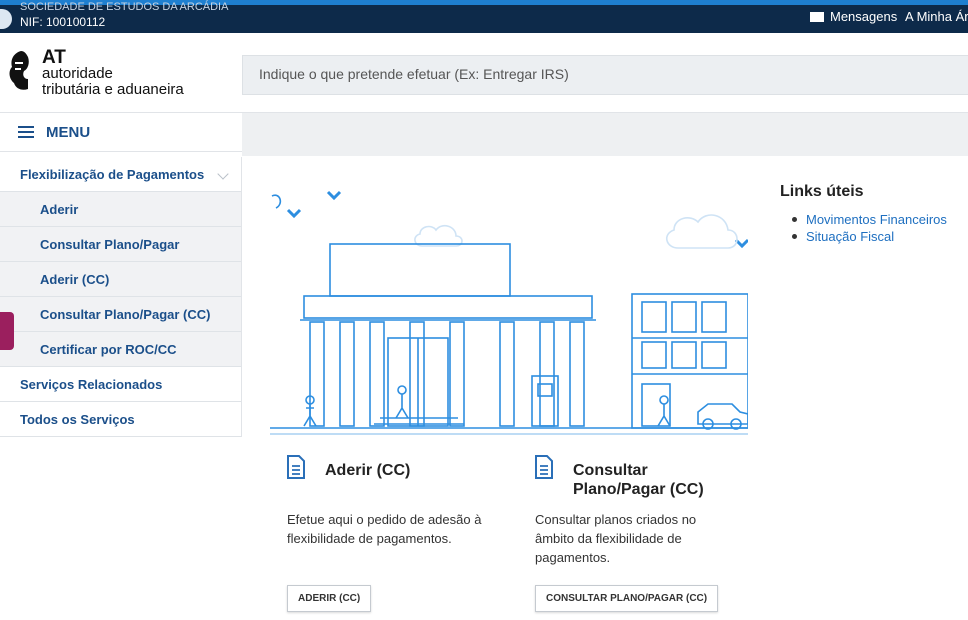  What do you see at coordinates (368, 470) in the screenshot?
I see `card-title: Aderir (CC)` at bounding box center [368, 470].